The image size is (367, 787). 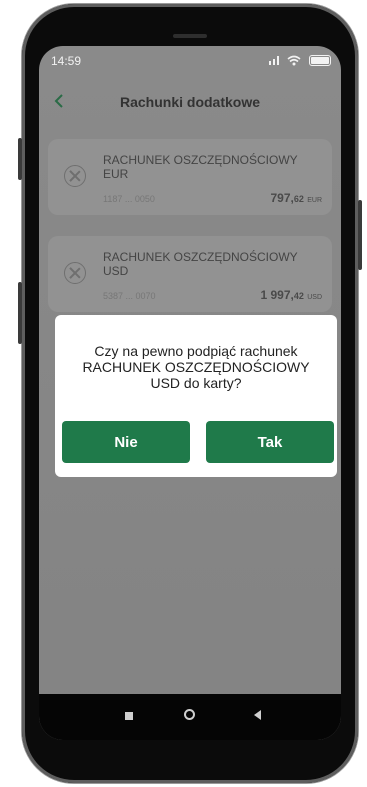 What do you see at coordinates (20, 313) in the screenshot?
I see `side-button-left-lower` at bounding box center [20, 313].